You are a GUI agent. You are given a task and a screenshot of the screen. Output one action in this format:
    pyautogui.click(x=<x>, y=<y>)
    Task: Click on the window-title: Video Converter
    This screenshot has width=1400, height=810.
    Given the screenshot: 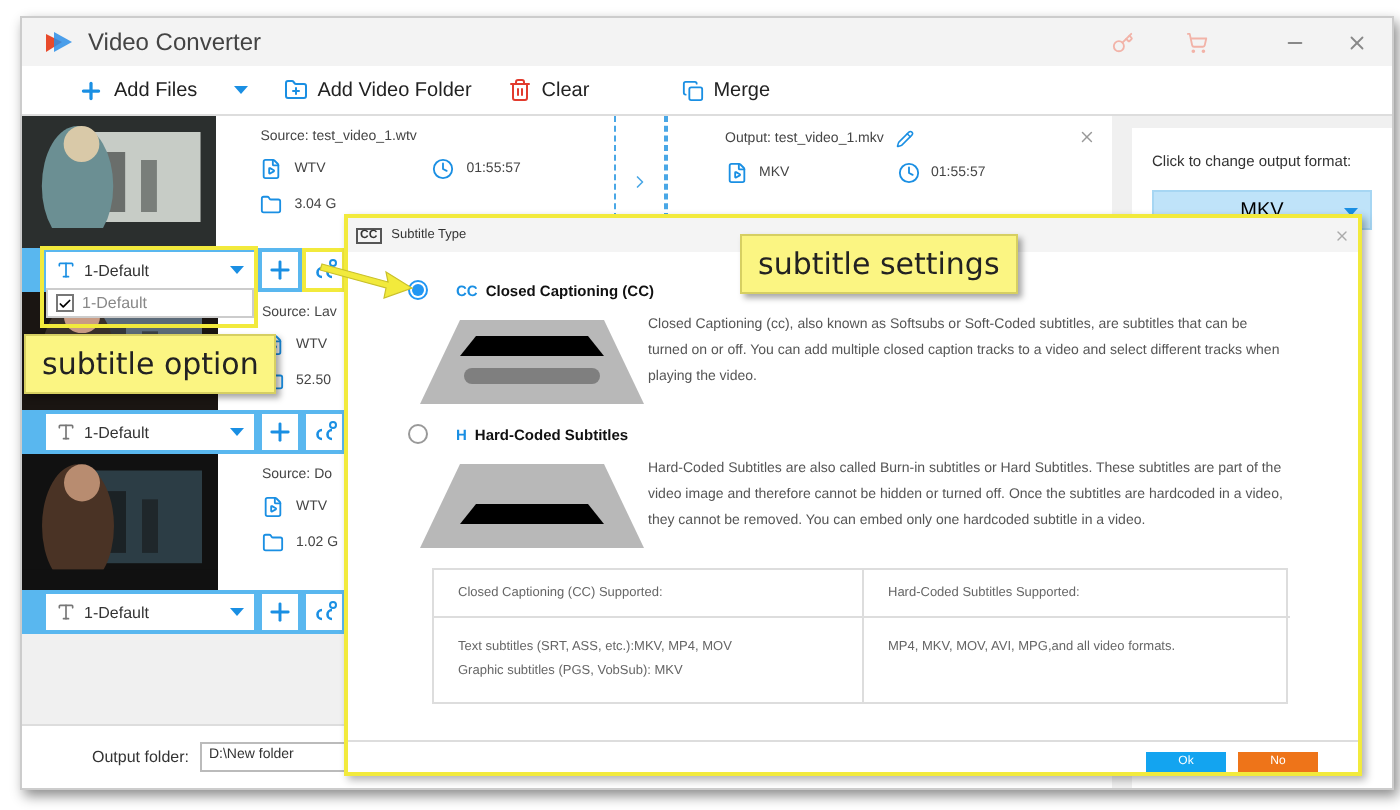 What is the action you would take?
    pyautogui.click(x=174, y=42)
    